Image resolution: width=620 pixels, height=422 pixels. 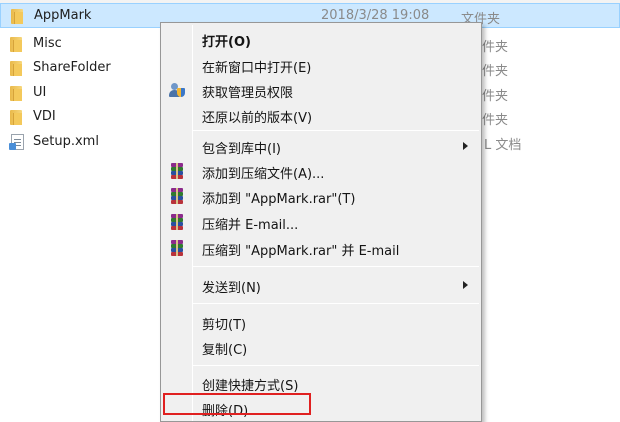 I want to click on xml-file-icon, so click(x=17, y=142).